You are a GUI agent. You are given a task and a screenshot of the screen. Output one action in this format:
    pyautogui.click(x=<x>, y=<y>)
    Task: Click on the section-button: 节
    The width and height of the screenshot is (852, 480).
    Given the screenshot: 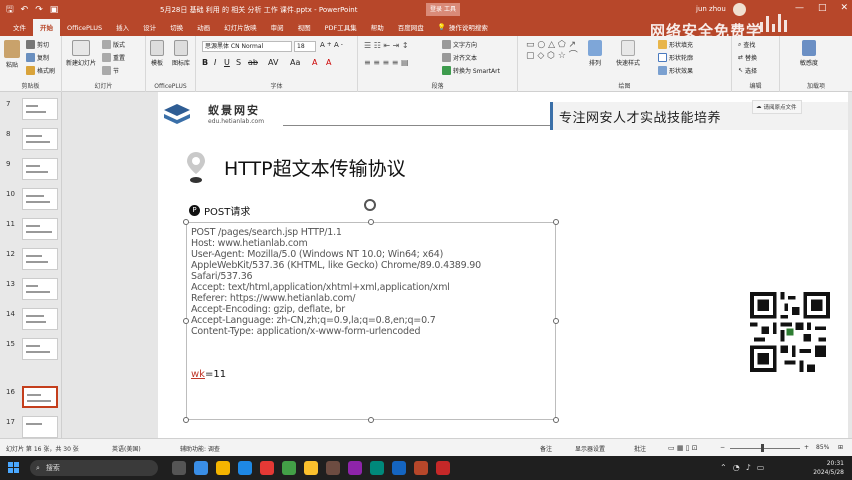 What is the action you would take?
    pyautogui.click(x=110, y=70)
    